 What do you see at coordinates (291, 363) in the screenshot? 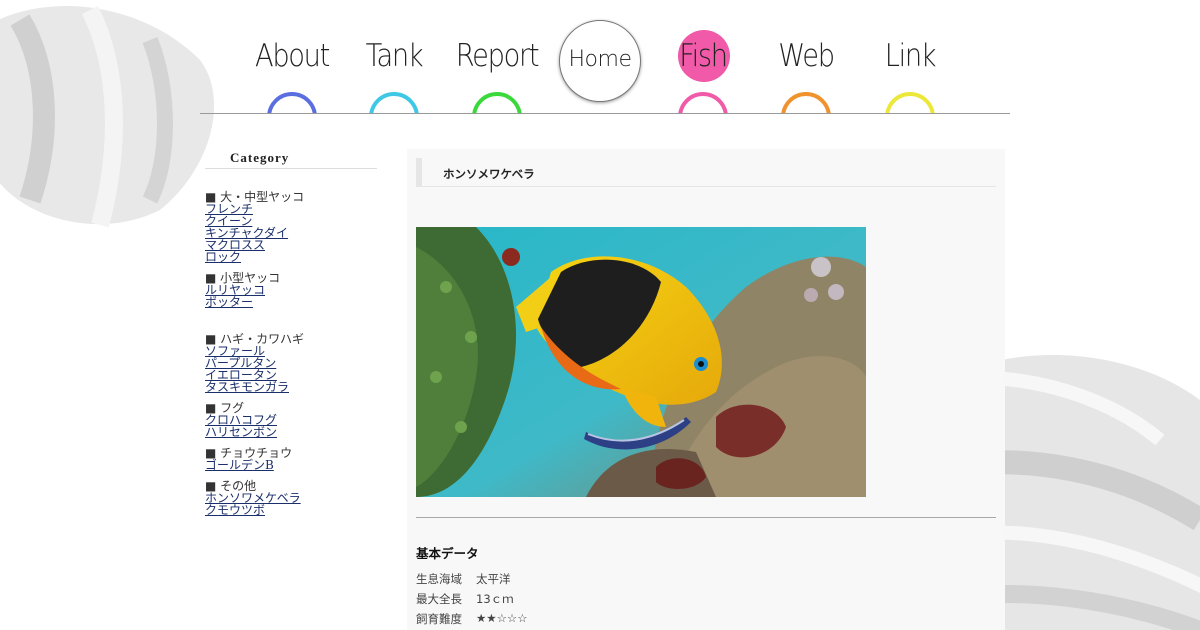
I see `category-group: ■ ハギ・カワハギ ソファール パープルタン イエロータン タスキモンガラ` at bounding box center [291, 363].